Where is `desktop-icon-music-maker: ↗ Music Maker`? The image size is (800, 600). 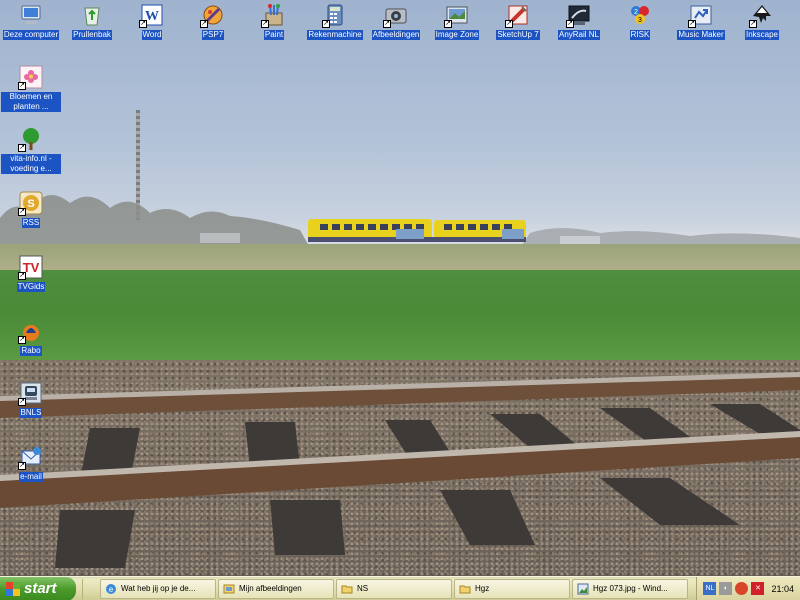 desktop-icon-music-maker: ↗ Music Maker is located at coordinates (701, 21).